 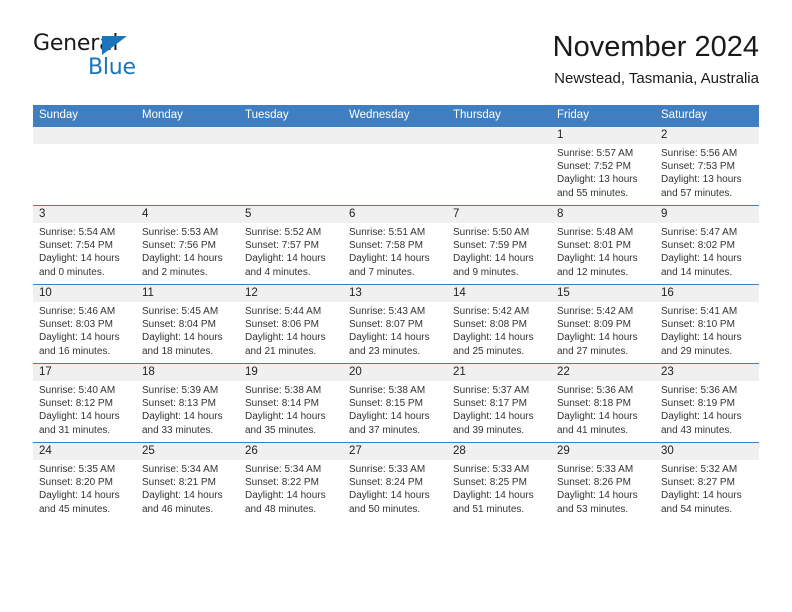 What do you see at coordinates (395, 293) in the screenshot?
I see `day-number: 13` at bounding box center [395, 293].